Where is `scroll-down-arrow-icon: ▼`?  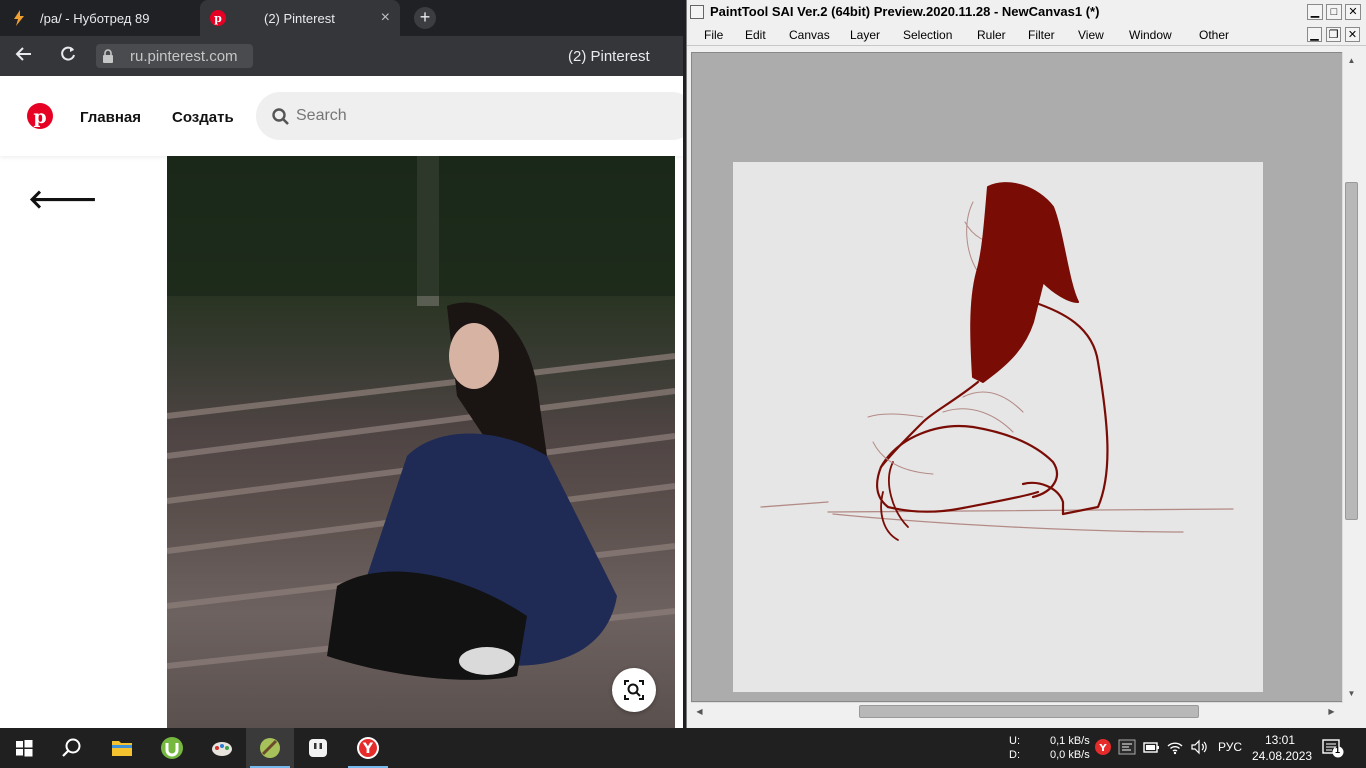
scroll-down-arrow-icon: ▼ is located at coordinates (1351, 693).